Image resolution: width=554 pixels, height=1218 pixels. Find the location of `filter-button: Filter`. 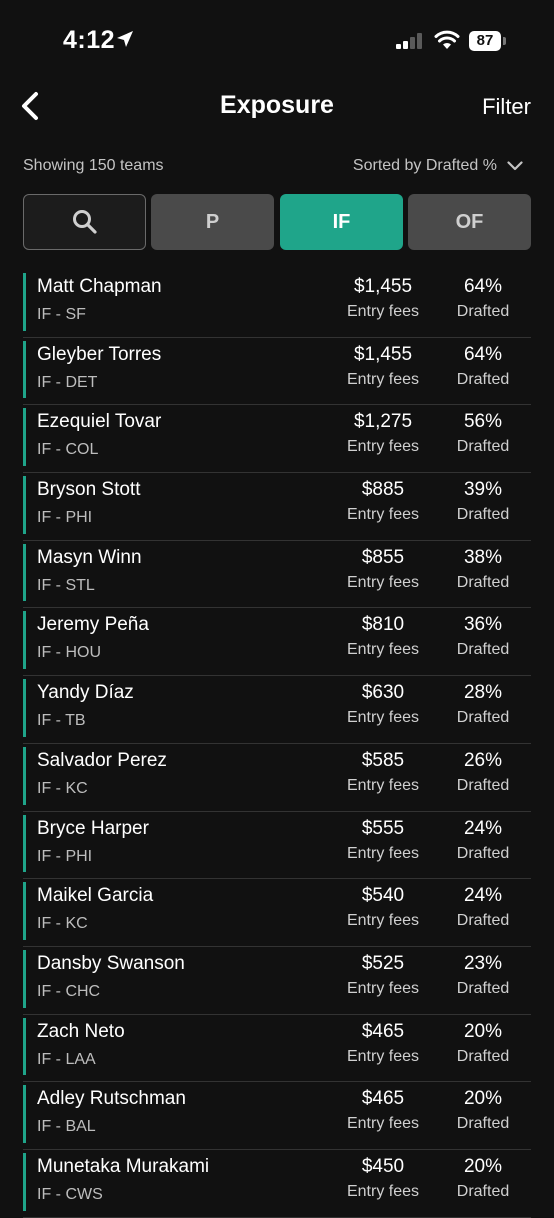

filter-button: Filter is located at coordinates (506, 107).